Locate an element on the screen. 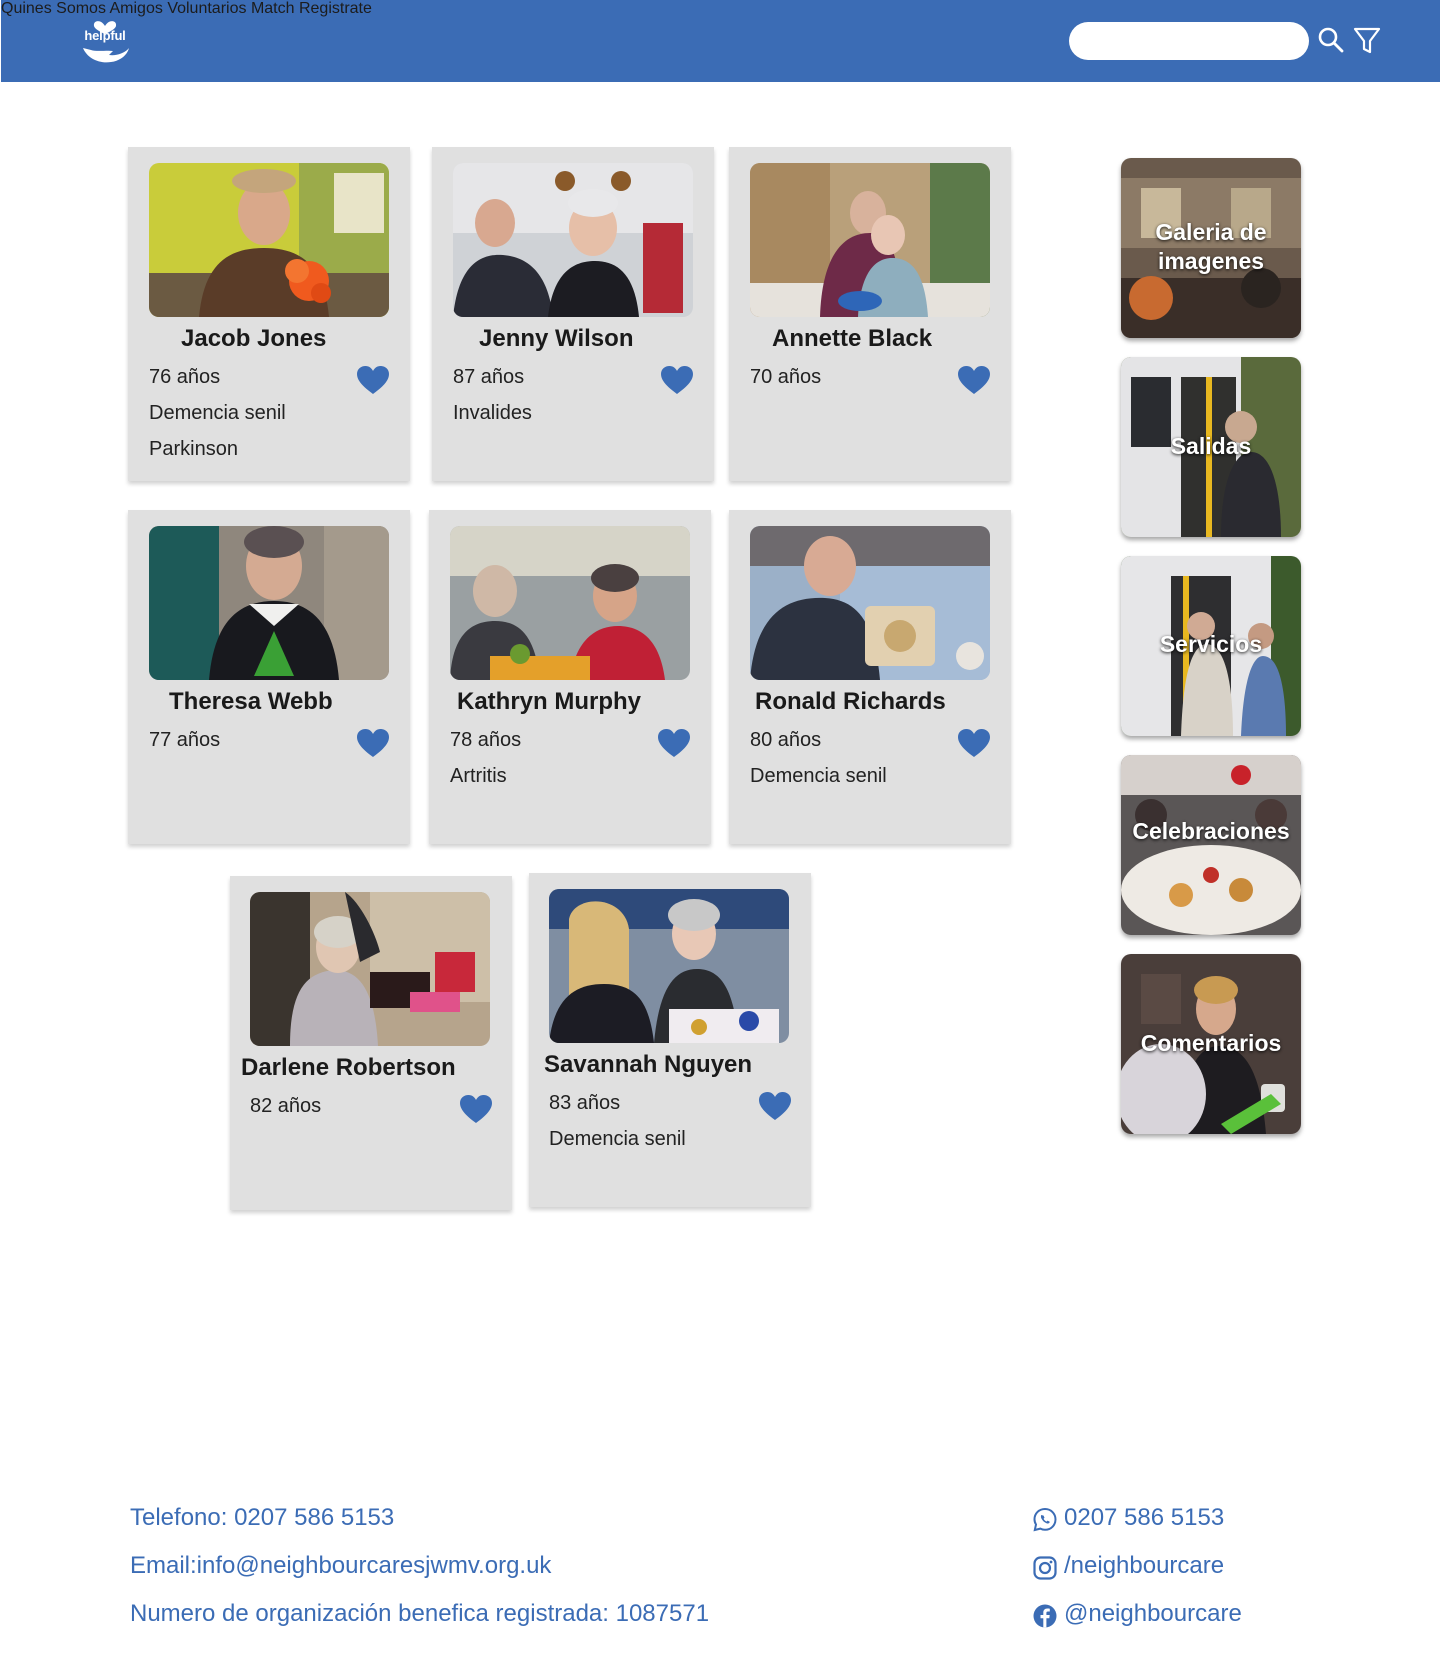 The height and width of the screenshot is (1673, 1440). profile-name: Jenny Wilson is located at coordinates (556, 339).